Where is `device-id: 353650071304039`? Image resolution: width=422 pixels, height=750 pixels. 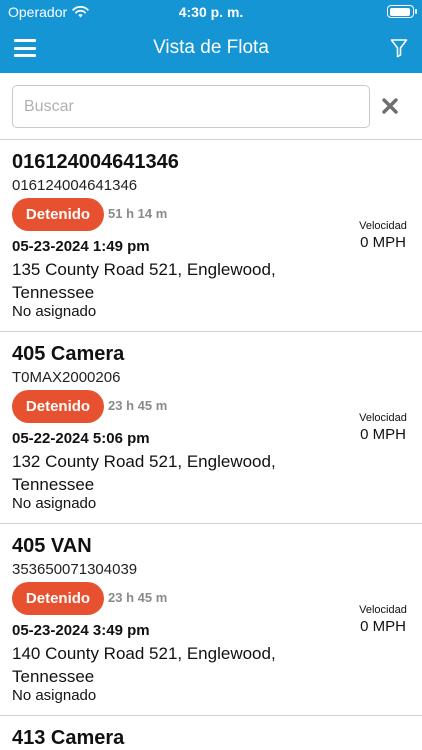 device-id: 353650071304039 is located at coordinates (75, 569).